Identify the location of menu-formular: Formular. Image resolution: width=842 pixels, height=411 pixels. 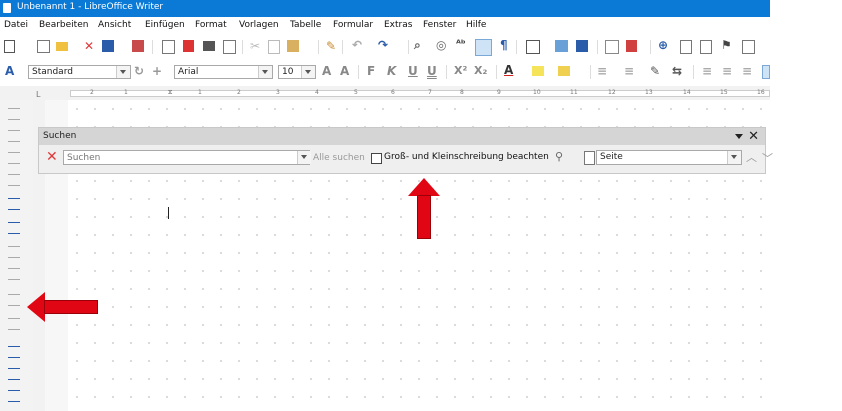
(353, 25).